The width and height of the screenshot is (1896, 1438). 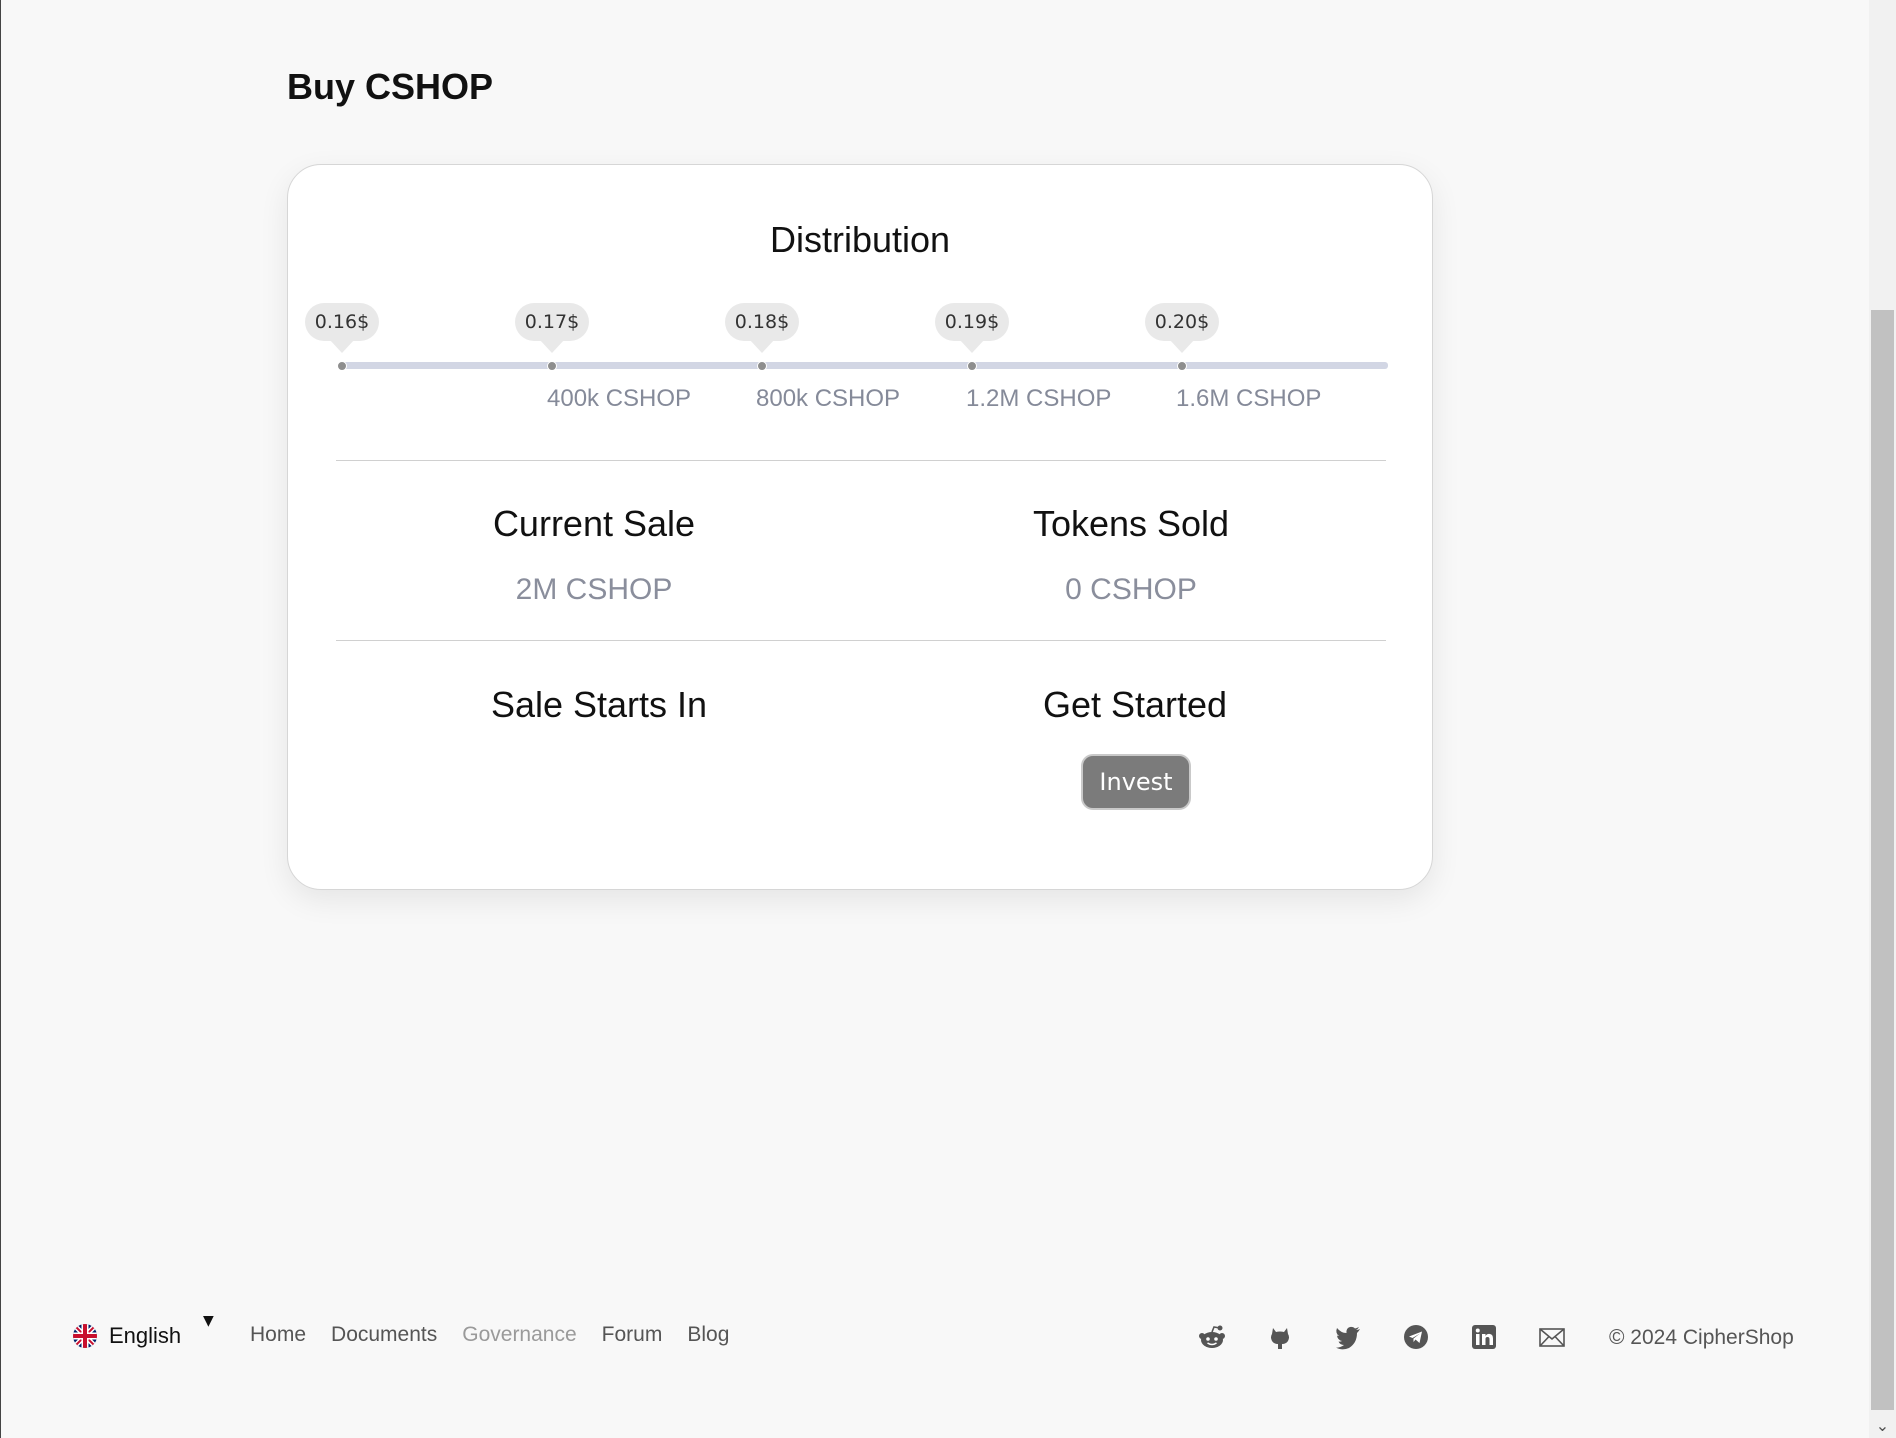 What do you see at coordinates (863, 365) in the screenshot?
I see `distribution-track` at bounding box center [863, 365].